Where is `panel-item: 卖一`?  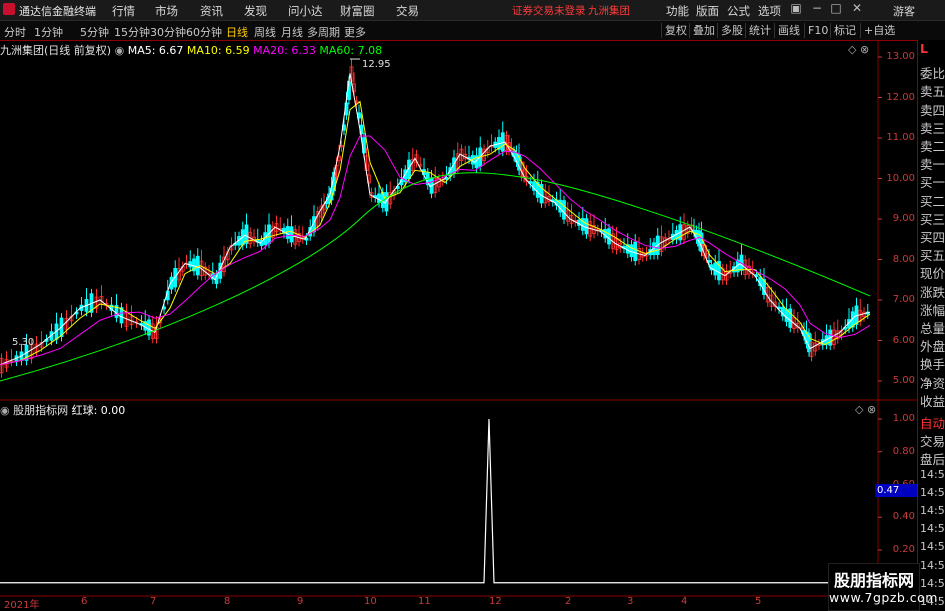
panel-item: 卖一 is located at coordinates (932, 163).